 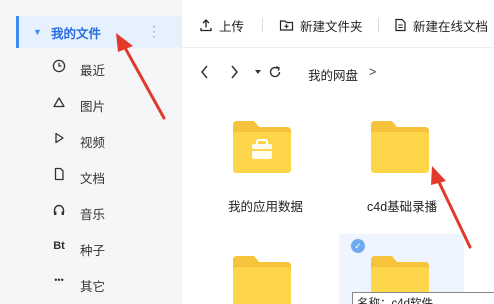 I want to click on upload-label: 上传, so click(x=232, y=26).